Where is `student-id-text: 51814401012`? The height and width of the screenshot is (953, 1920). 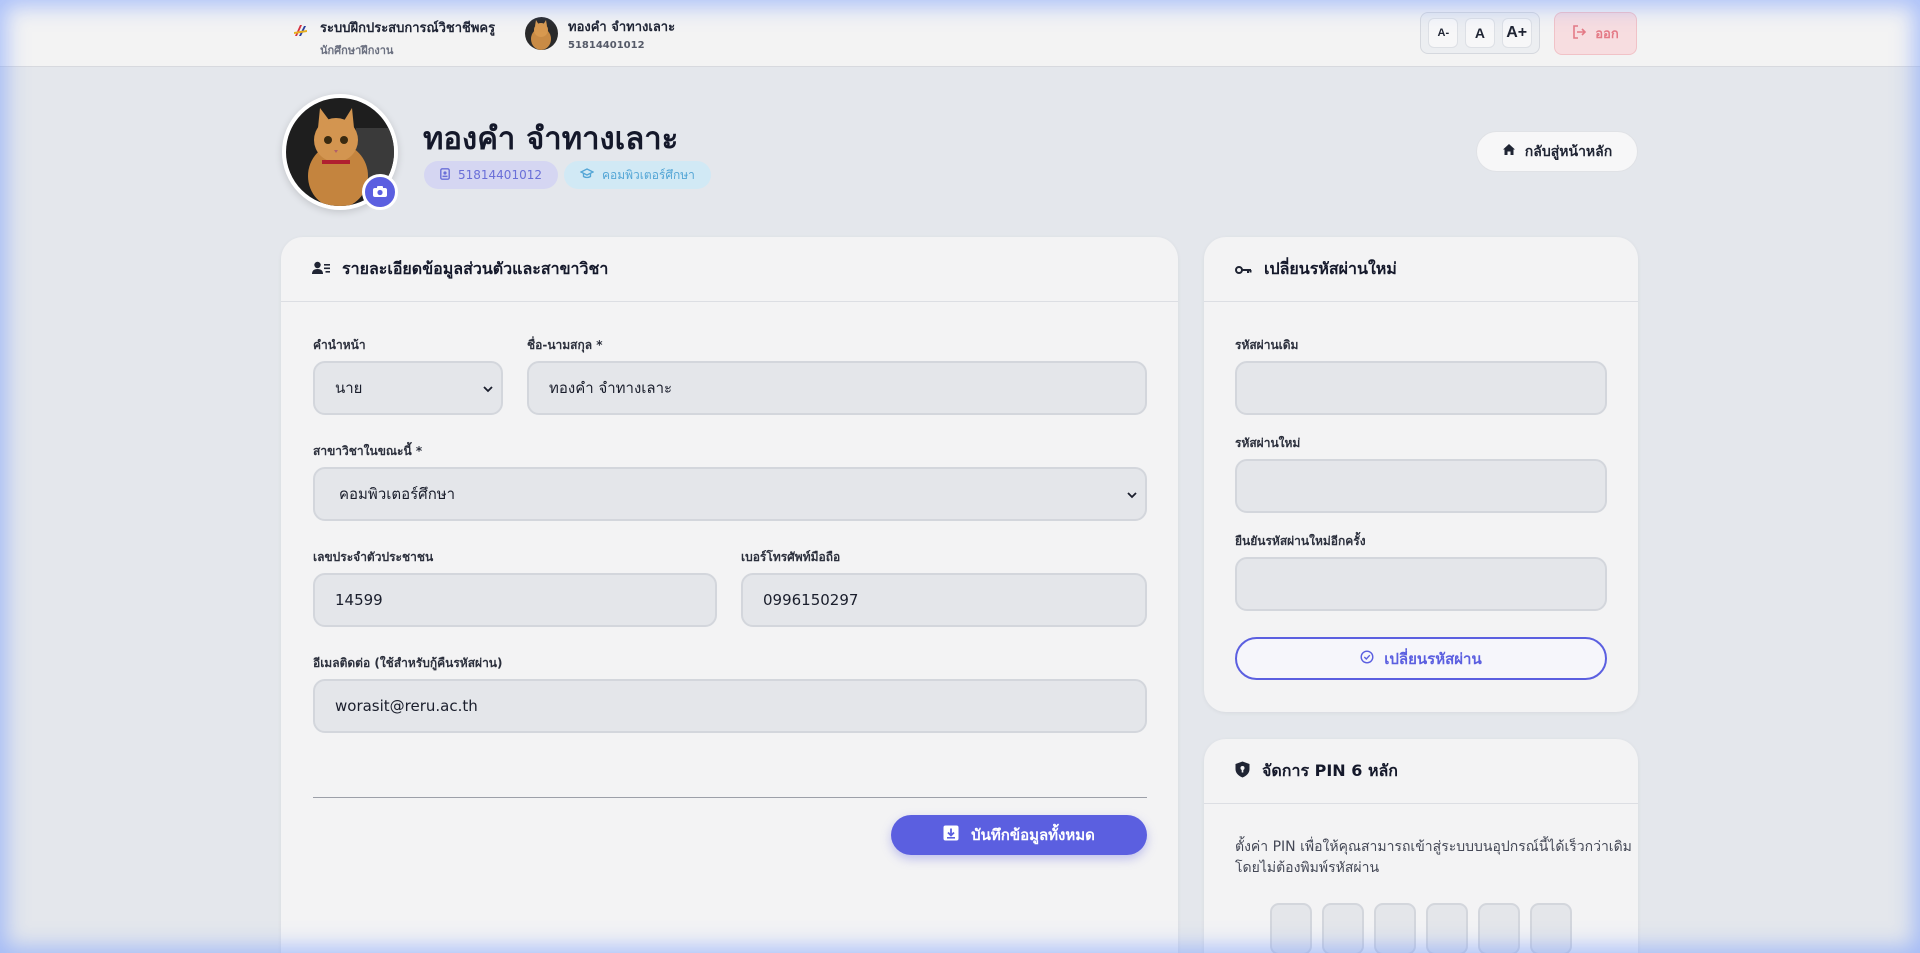
student-id-text: 51814401012 is located at coordinates (500, 175).